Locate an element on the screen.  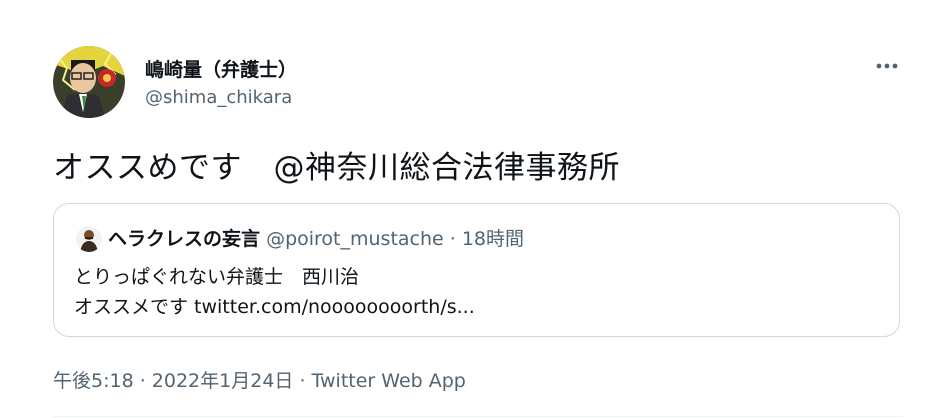
more-horizontal-icon is located at coordinates (887, 66).